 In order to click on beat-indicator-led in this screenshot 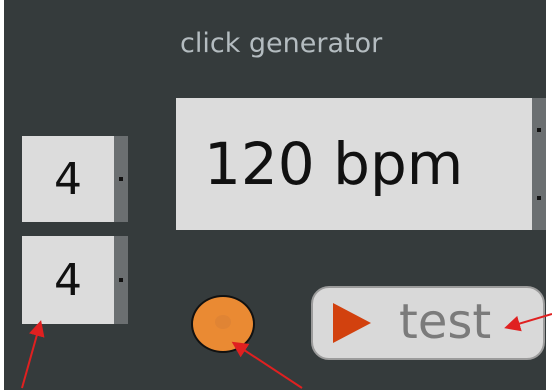, I will do `click(223, 324)`.